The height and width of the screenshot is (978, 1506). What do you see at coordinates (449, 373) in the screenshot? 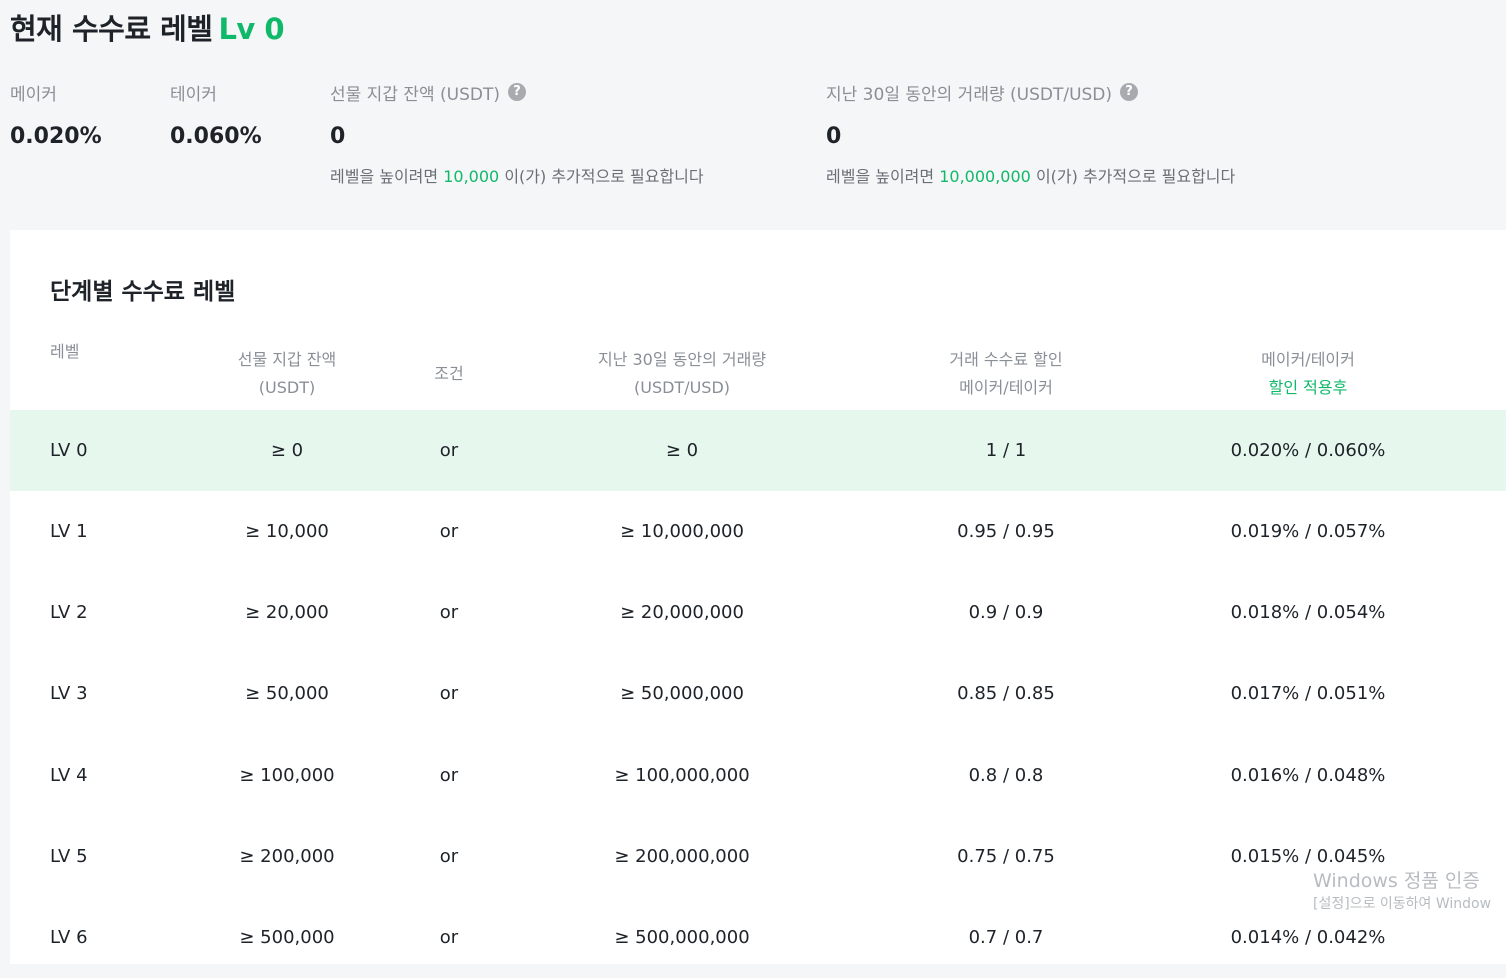
I see `header-condition: 조건` at bounding box center [449, 373].